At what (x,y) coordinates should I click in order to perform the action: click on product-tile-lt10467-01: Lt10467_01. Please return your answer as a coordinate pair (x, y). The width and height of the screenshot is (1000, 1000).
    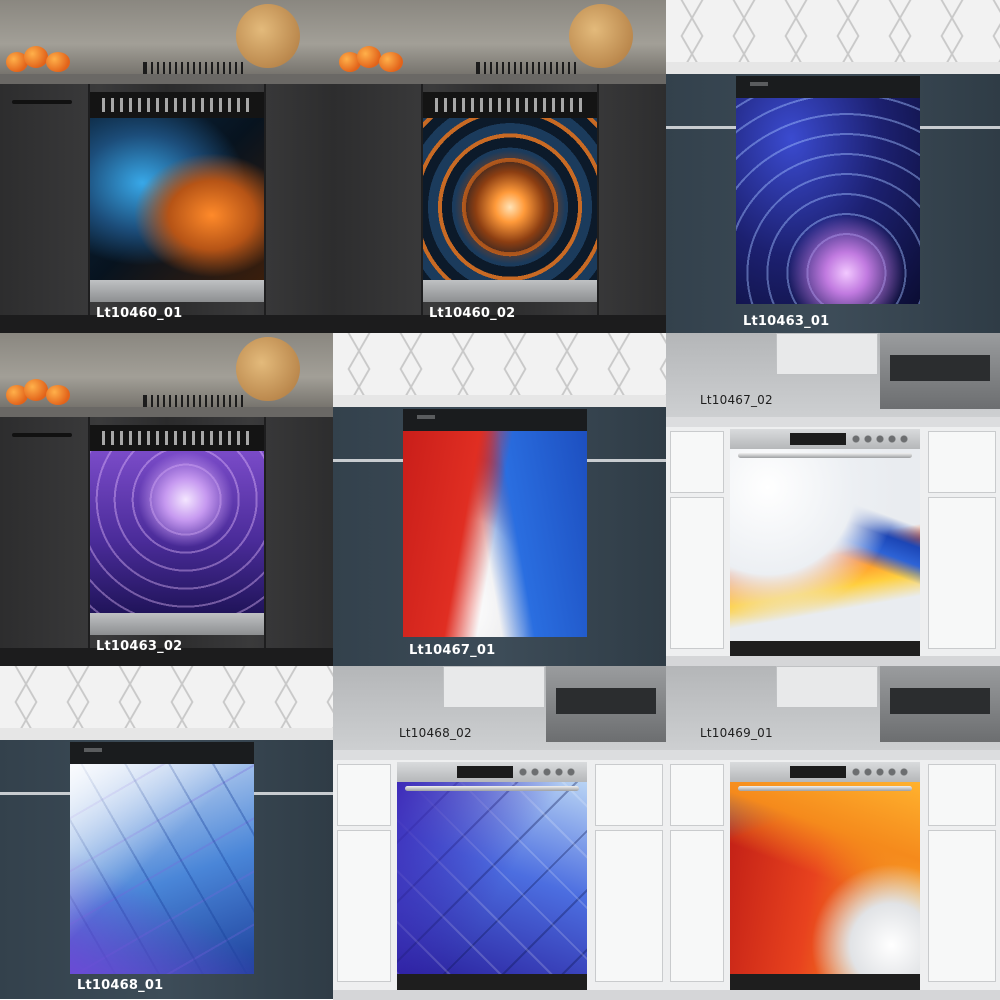
    Looking at the image, I should click on (499, 499).